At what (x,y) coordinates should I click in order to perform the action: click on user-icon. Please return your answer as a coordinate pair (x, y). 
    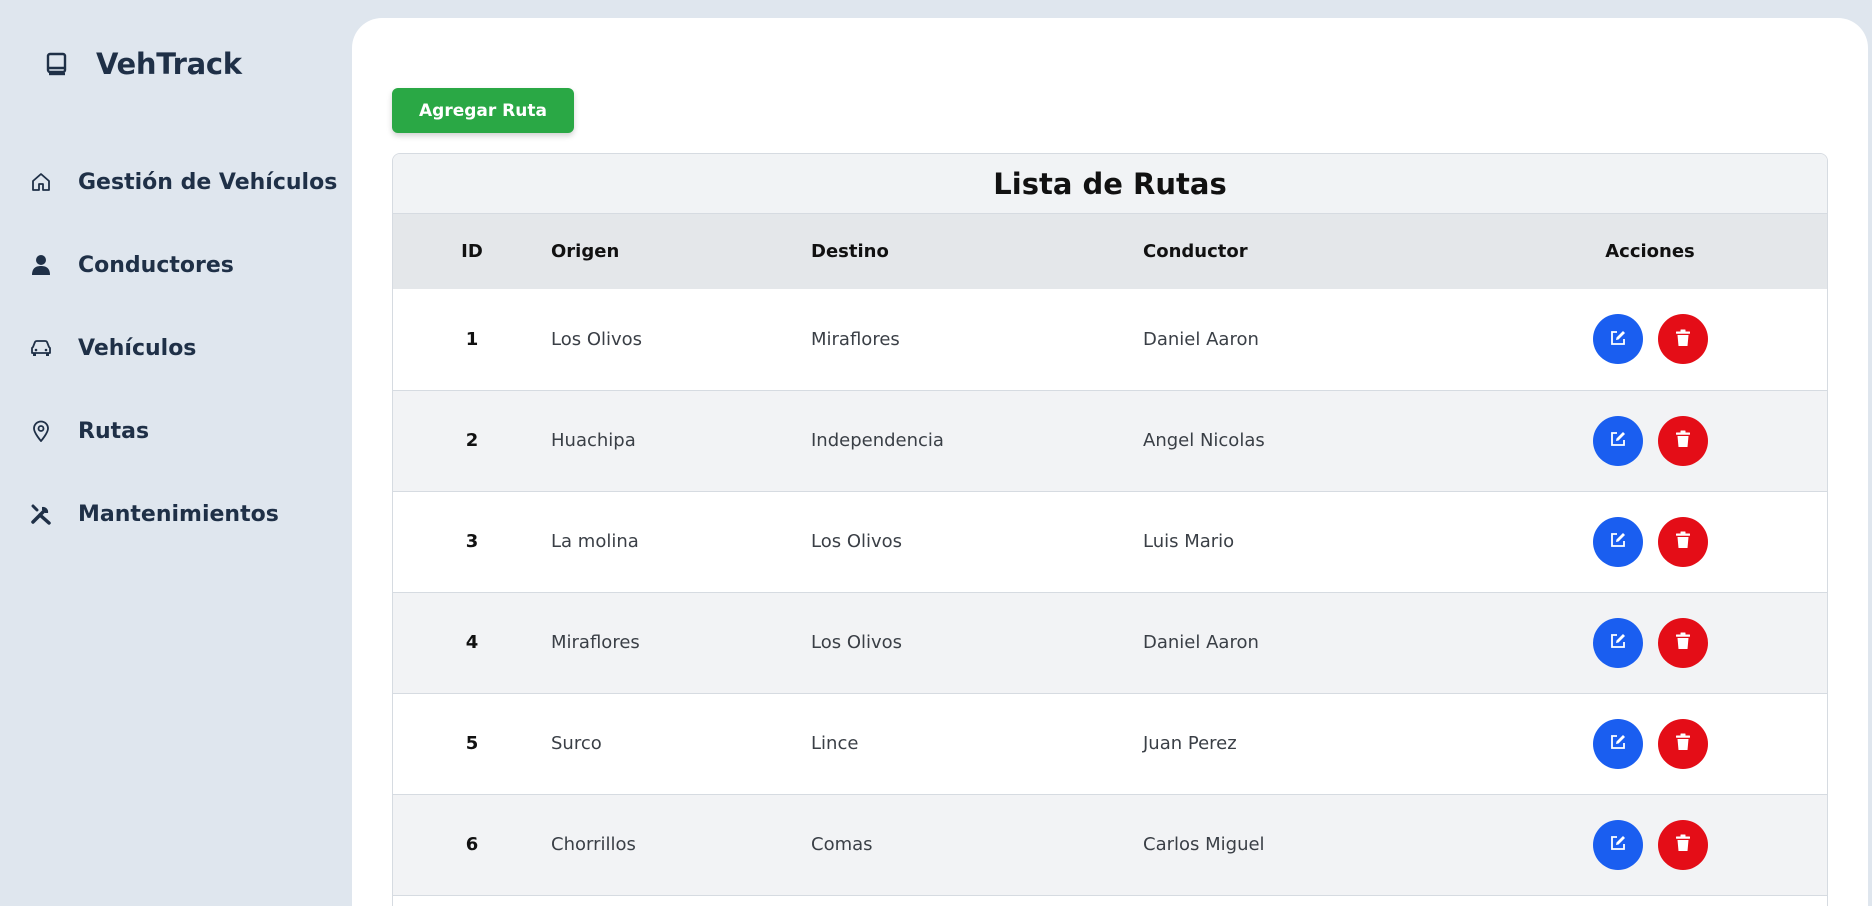
    Looking at the image, I should click on (41, 265).